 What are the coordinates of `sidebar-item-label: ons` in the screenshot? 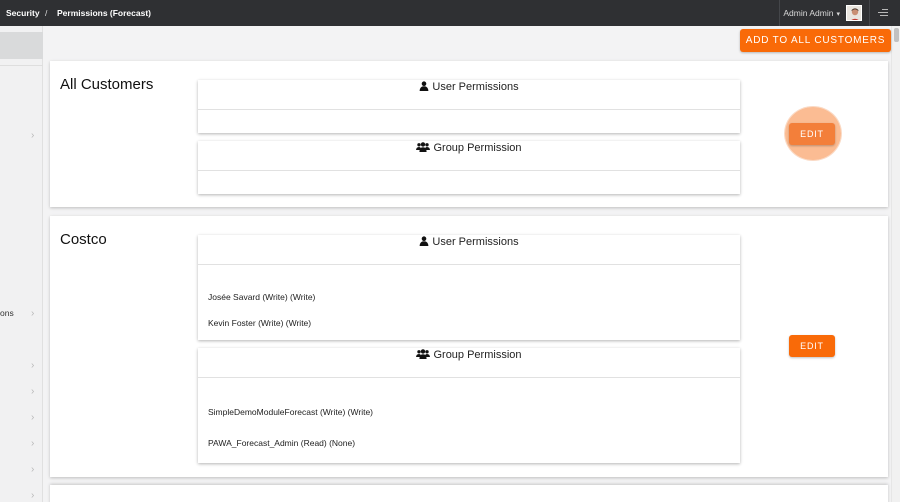 It's located at (7, 313).